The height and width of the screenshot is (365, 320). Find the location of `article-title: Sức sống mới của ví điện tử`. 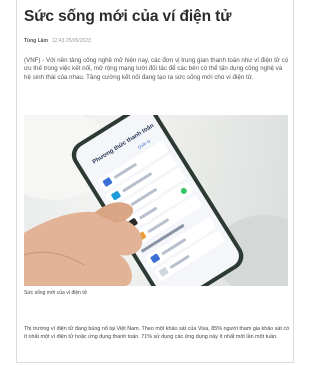

article-title: Sức sống mới của ví điện tử is located at coordinates (128, 16).